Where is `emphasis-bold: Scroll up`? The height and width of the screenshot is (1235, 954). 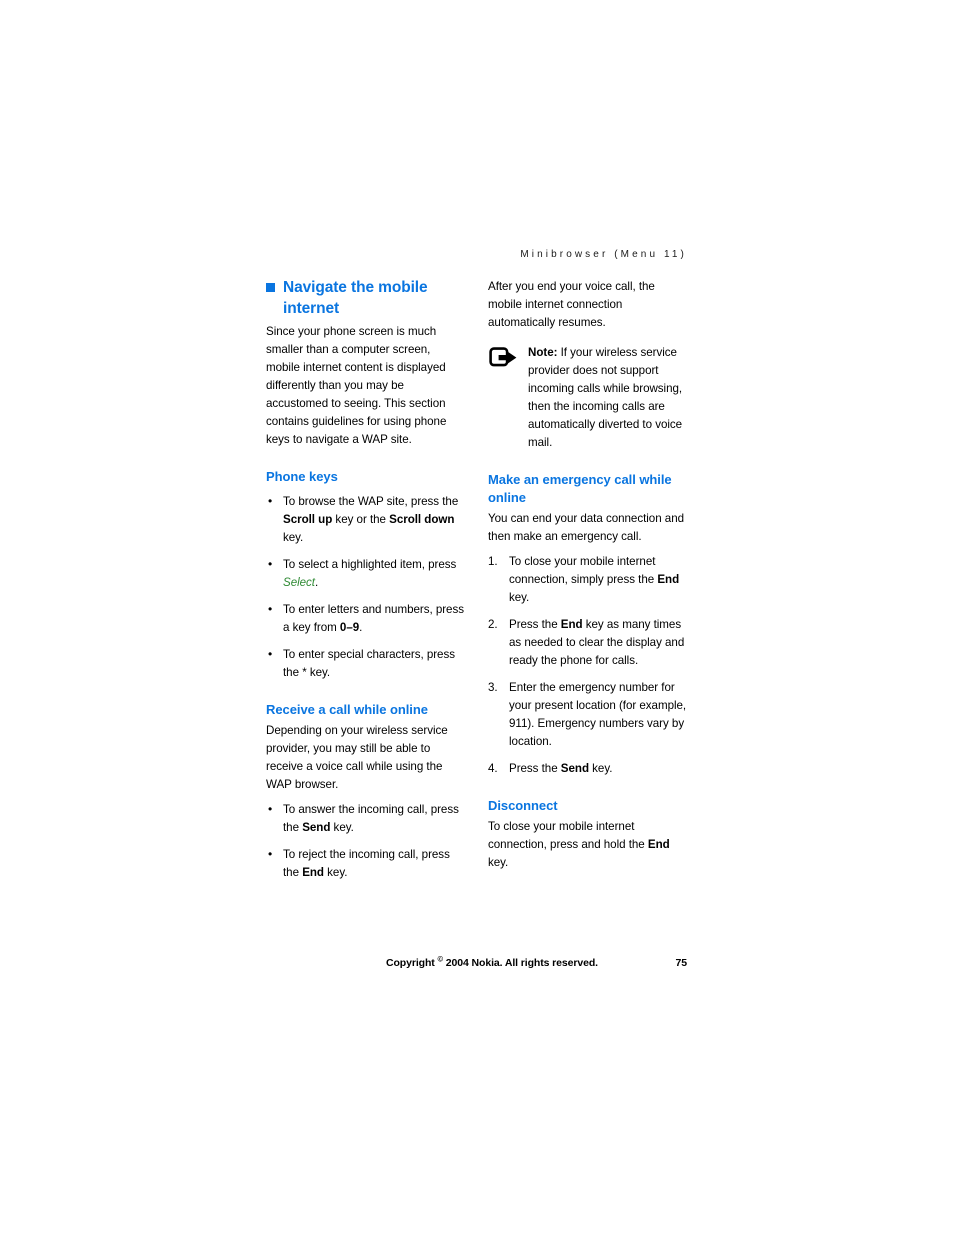
emphasis-bold: Scroll up is located at coordinates (308, 520).